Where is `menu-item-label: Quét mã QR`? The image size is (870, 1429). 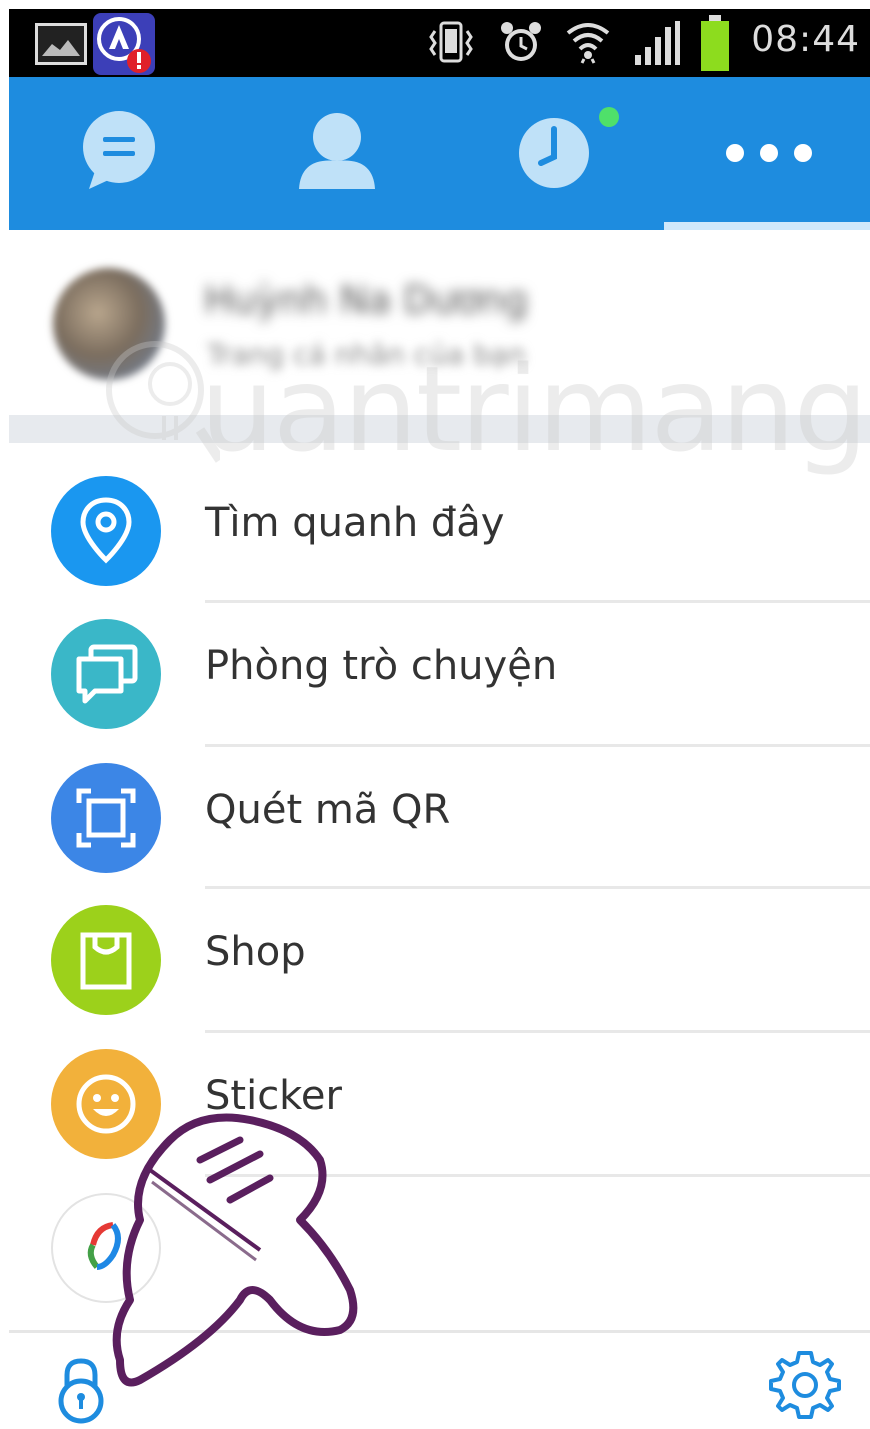
menu-item-label: Quét mã QR is located at coordinates (328, 810).